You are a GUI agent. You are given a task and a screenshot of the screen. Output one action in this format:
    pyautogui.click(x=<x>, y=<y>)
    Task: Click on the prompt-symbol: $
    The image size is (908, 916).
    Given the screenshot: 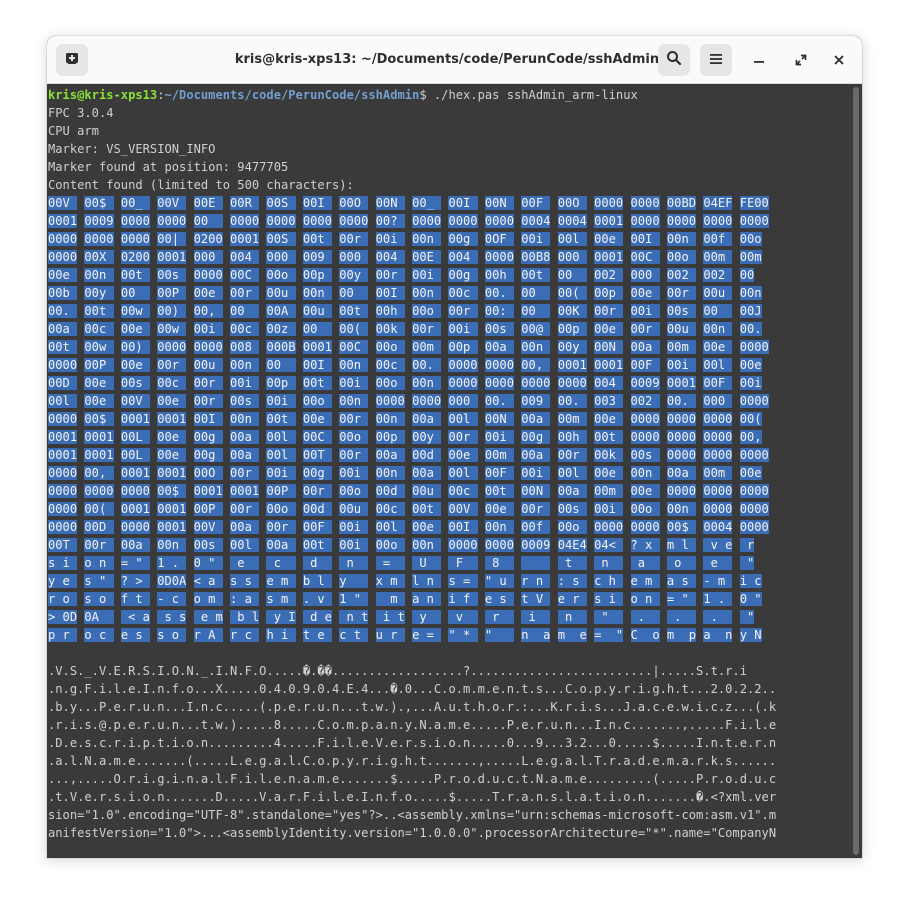 What is the action you would take?
    pyautogui.click(x=423, y=95)
    